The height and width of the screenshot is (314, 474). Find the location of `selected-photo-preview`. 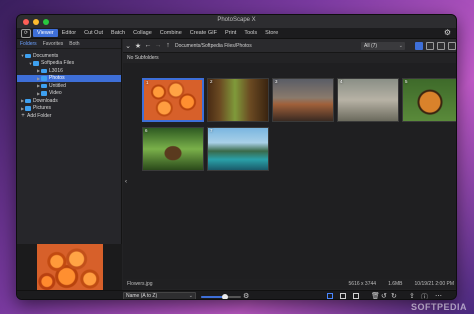

selected-photo-preview is located at coordinates (69, 269).